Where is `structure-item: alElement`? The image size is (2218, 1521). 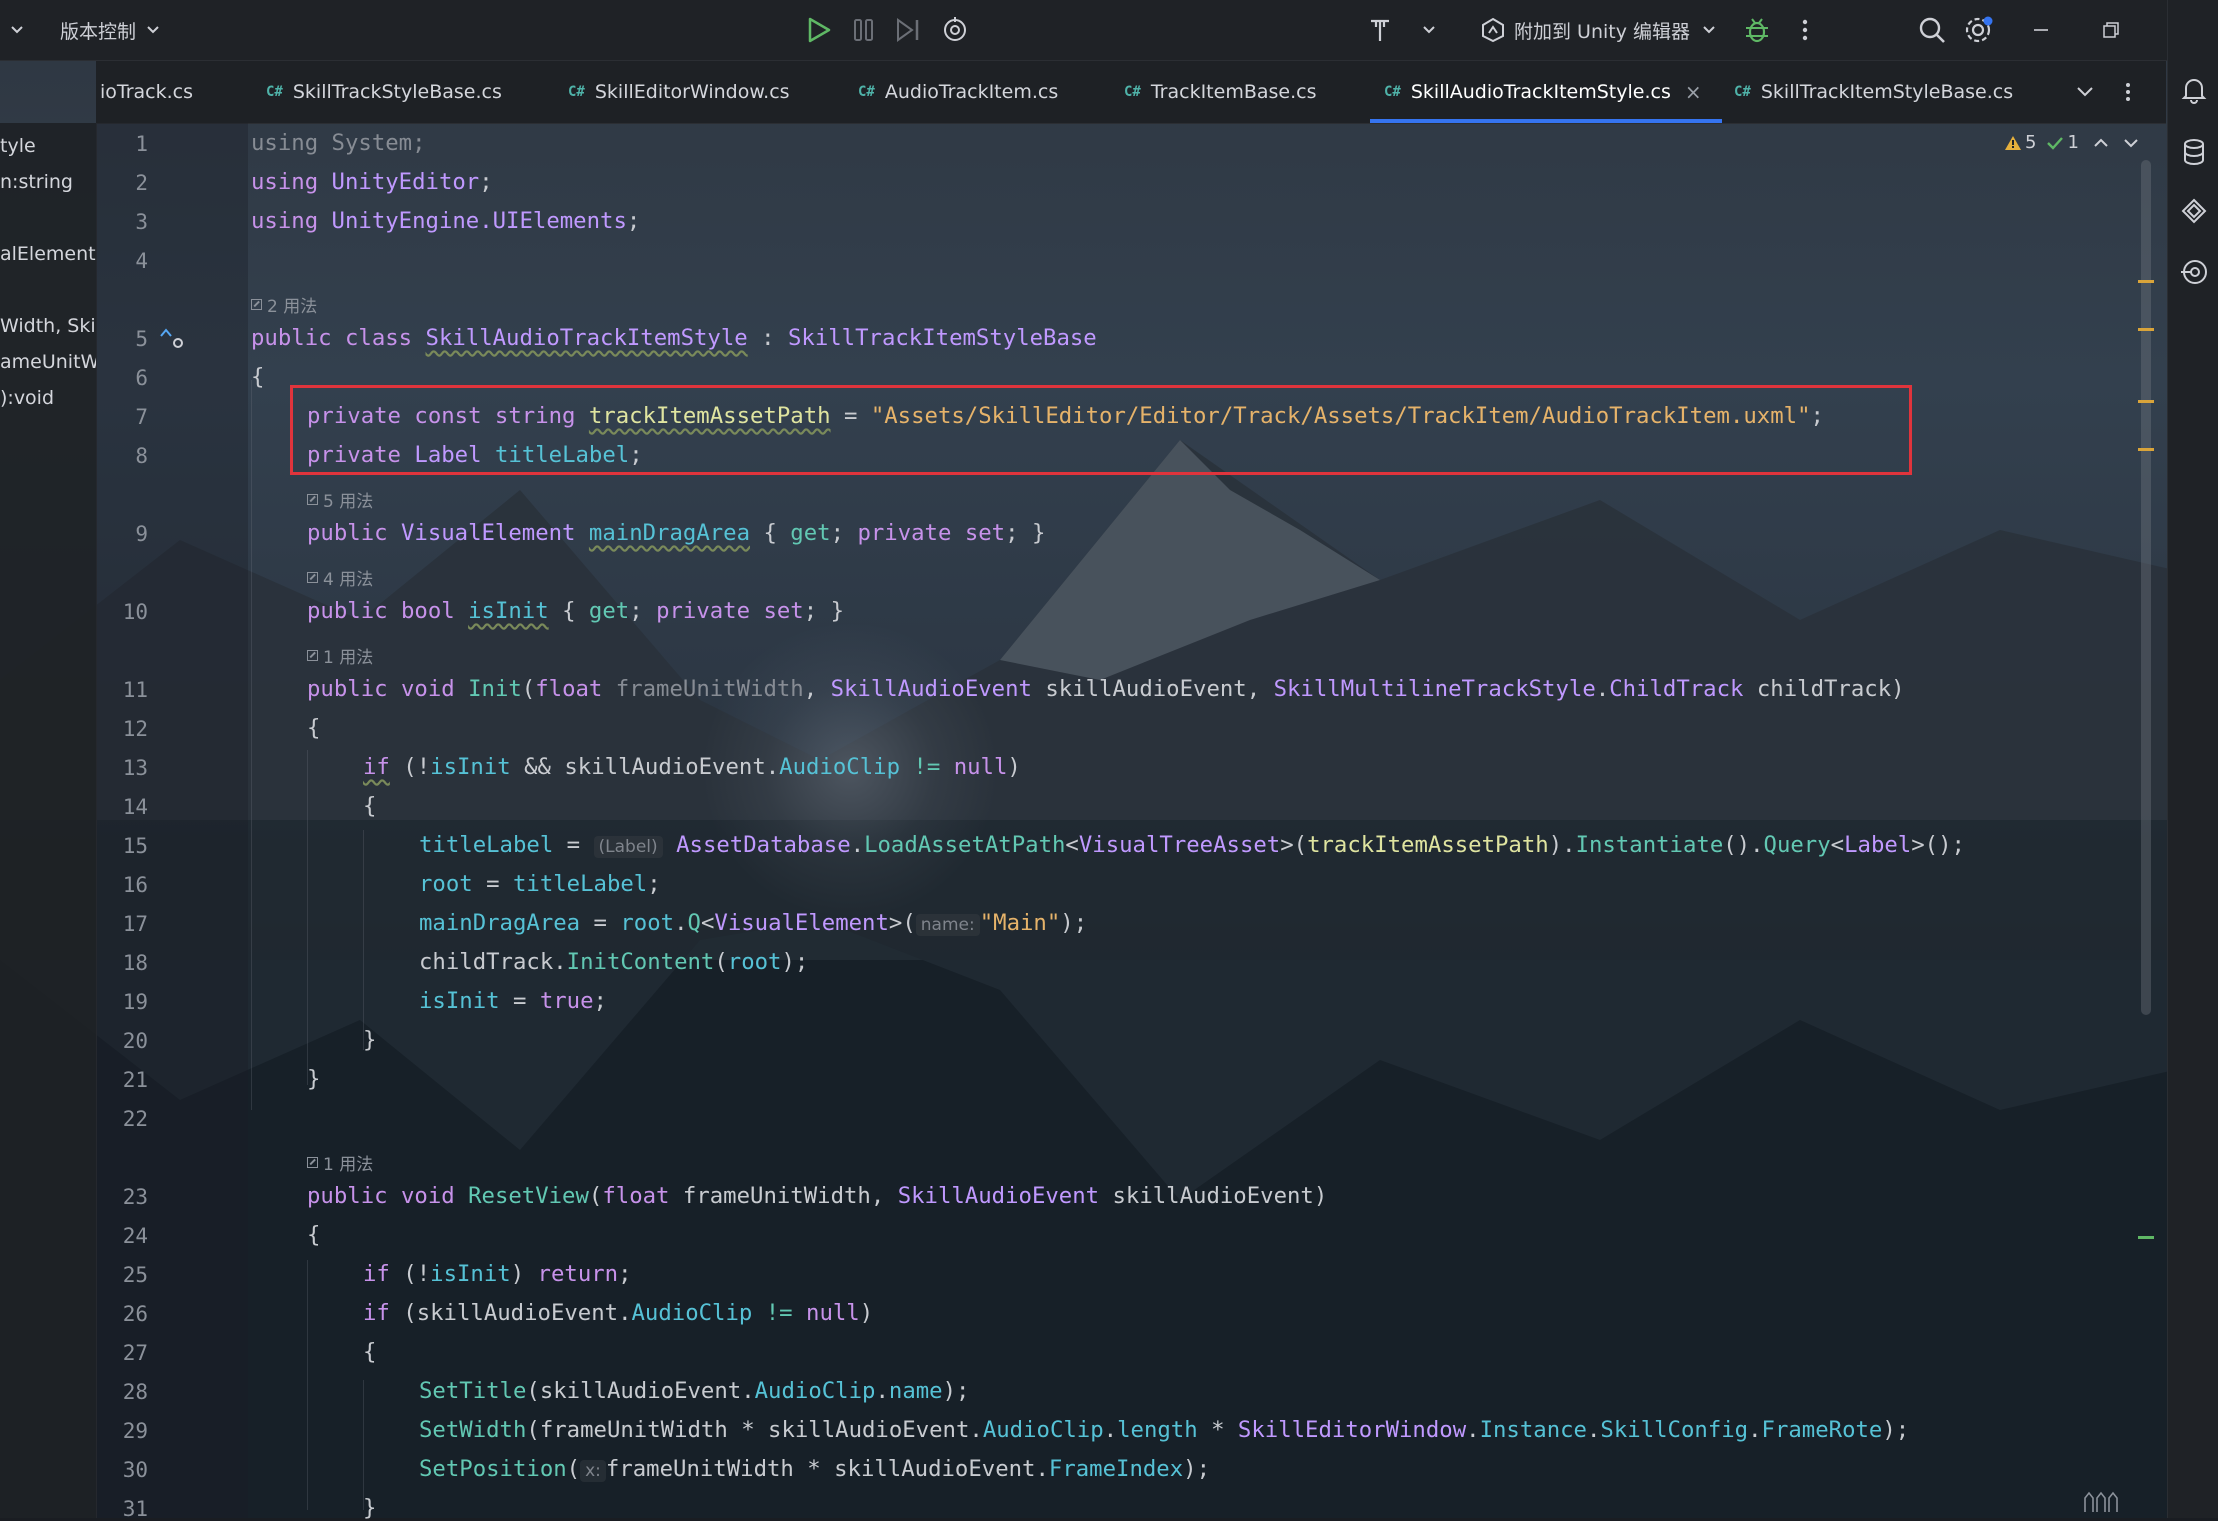
structure-item: alElement is located at coordinates (48, 254).